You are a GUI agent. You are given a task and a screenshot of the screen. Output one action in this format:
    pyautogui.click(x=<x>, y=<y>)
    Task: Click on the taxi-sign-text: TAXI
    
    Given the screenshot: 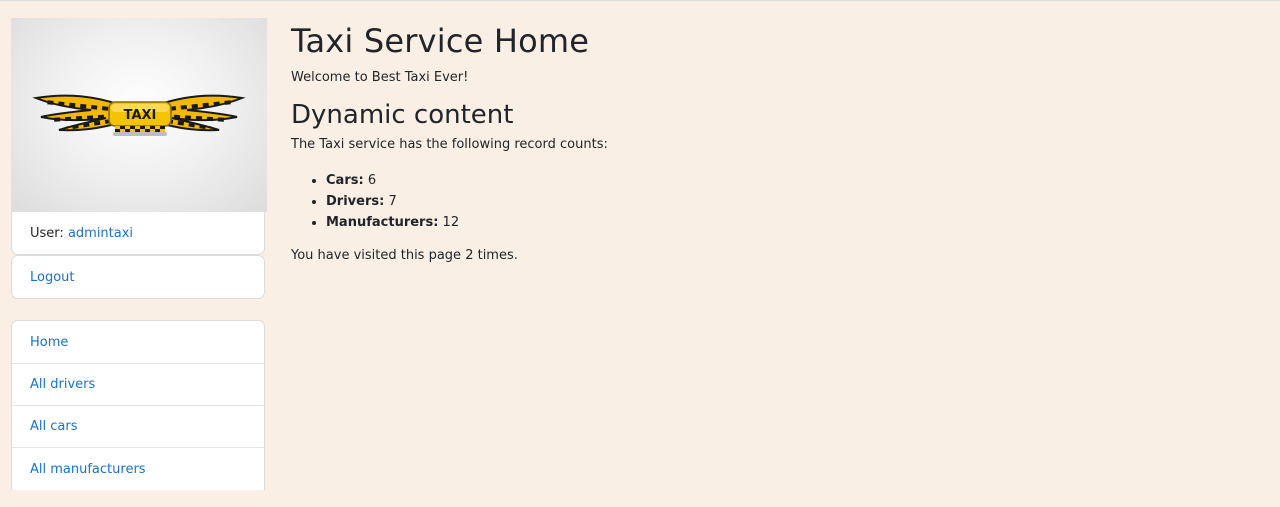 What is the action you would take?
    pyautogui.click(x=140, y=115)
    